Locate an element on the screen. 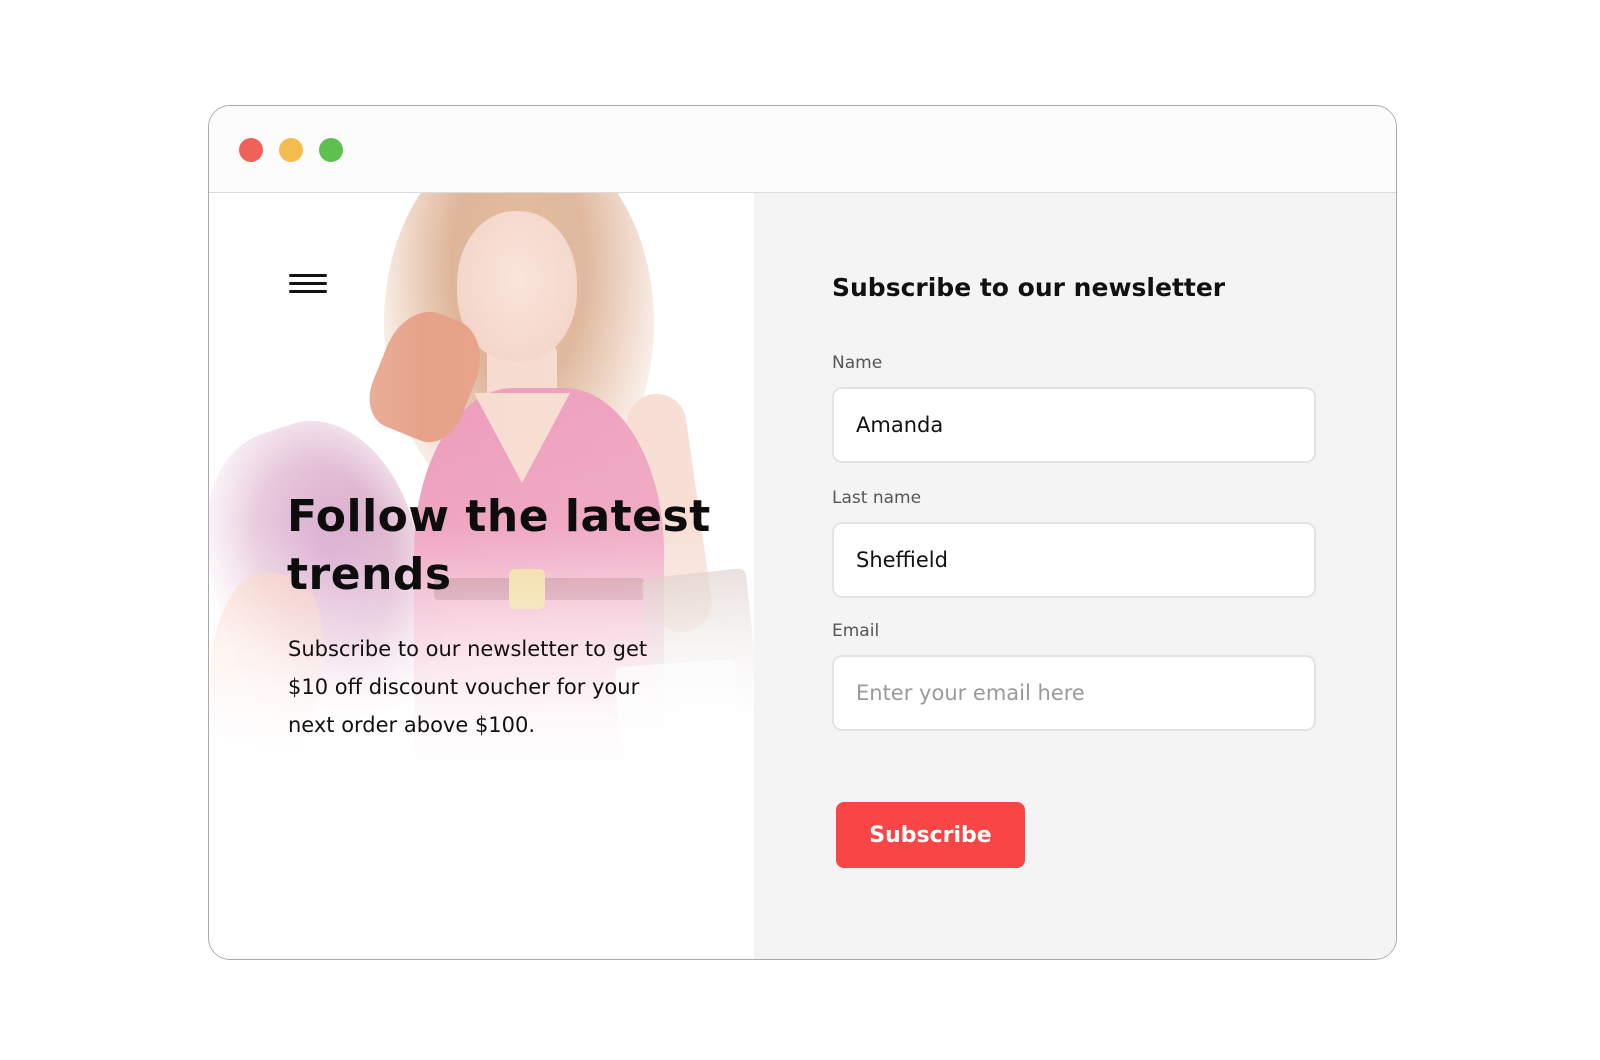  name-label: Name is located at coordinates (857, 363).